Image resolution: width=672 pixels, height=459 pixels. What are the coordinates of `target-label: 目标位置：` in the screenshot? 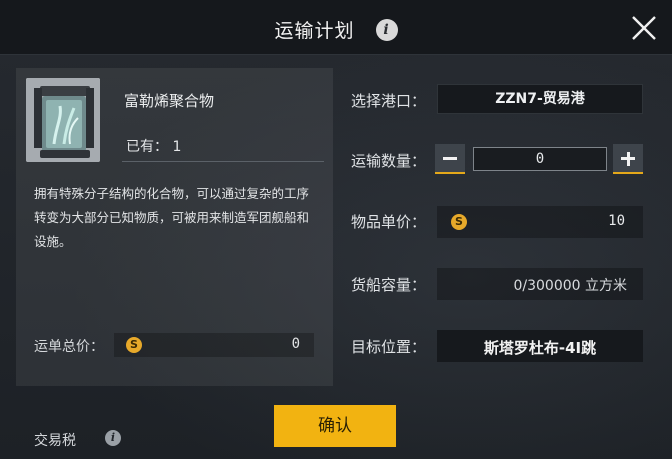 It's located at (389, 347).